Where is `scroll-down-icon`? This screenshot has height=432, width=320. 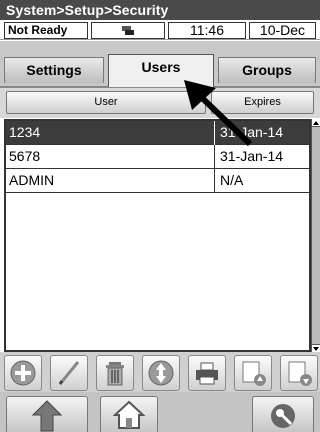
scroll-down-icon is located at coordinates (316, 348).